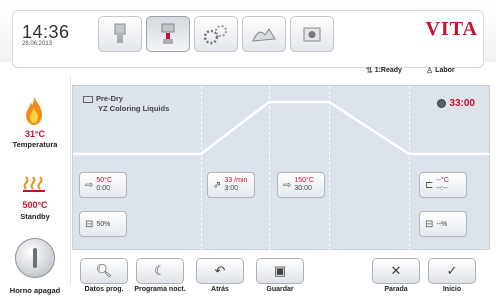 The image size is (496, 298). I want to click on status-labor-label: Labor, so click(445, 70).